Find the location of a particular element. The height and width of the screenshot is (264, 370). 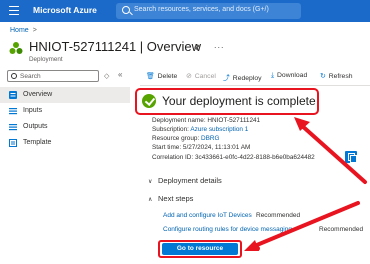

redeploy-label: Redeploy is located at coordinates (247, 78).